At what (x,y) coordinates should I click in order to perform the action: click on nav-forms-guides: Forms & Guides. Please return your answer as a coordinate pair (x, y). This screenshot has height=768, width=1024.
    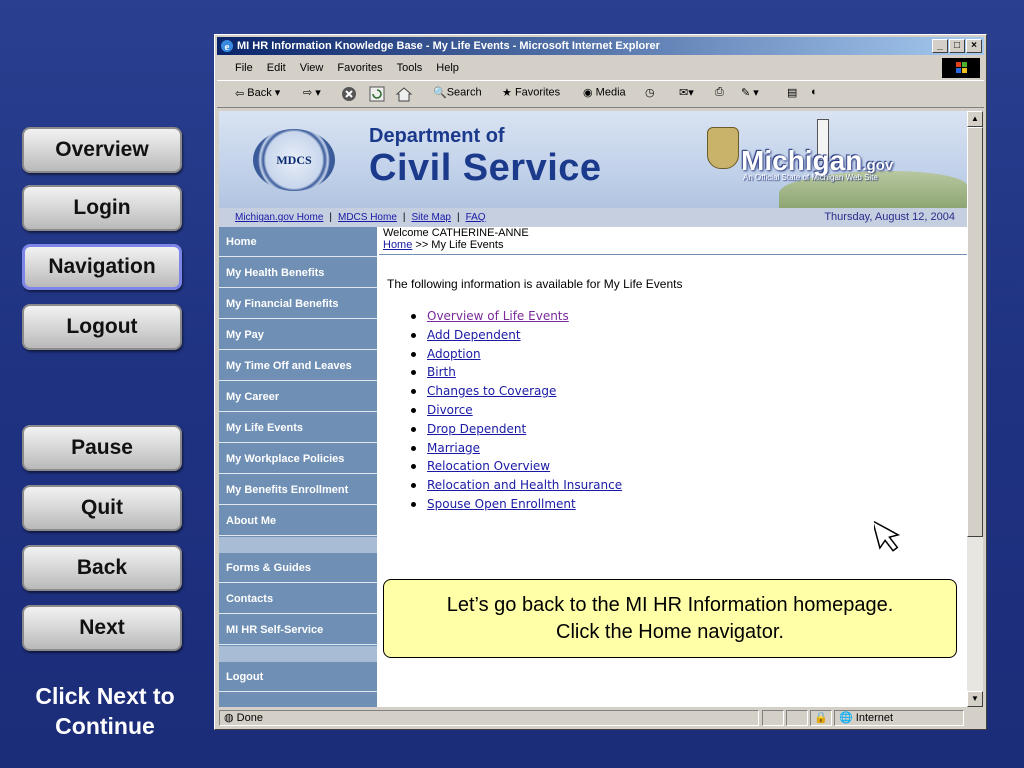
    Looking at the image, I should click on (298, 568).